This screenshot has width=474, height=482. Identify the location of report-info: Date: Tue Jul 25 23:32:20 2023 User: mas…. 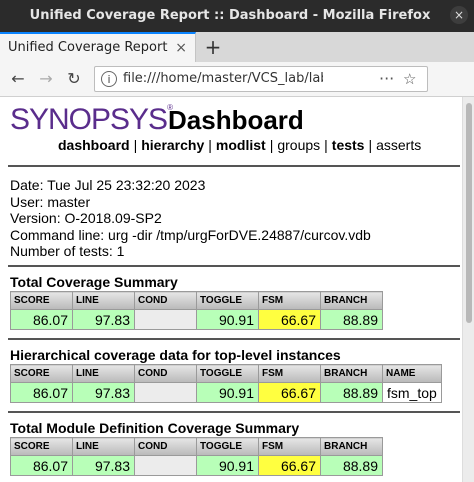
(190, 218).